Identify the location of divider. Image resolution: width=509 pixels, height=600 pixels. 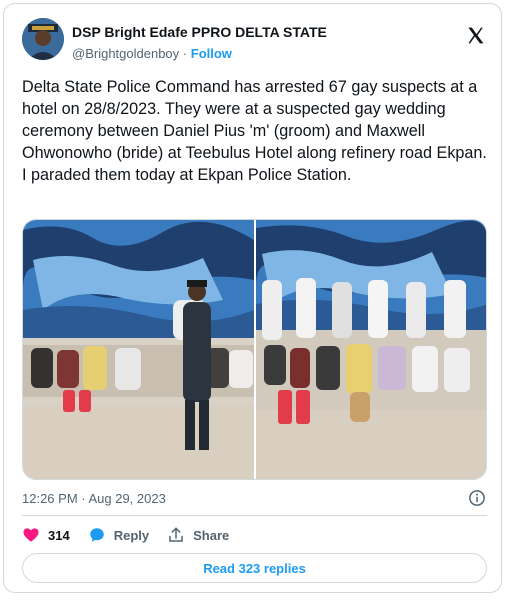
(254, 515).